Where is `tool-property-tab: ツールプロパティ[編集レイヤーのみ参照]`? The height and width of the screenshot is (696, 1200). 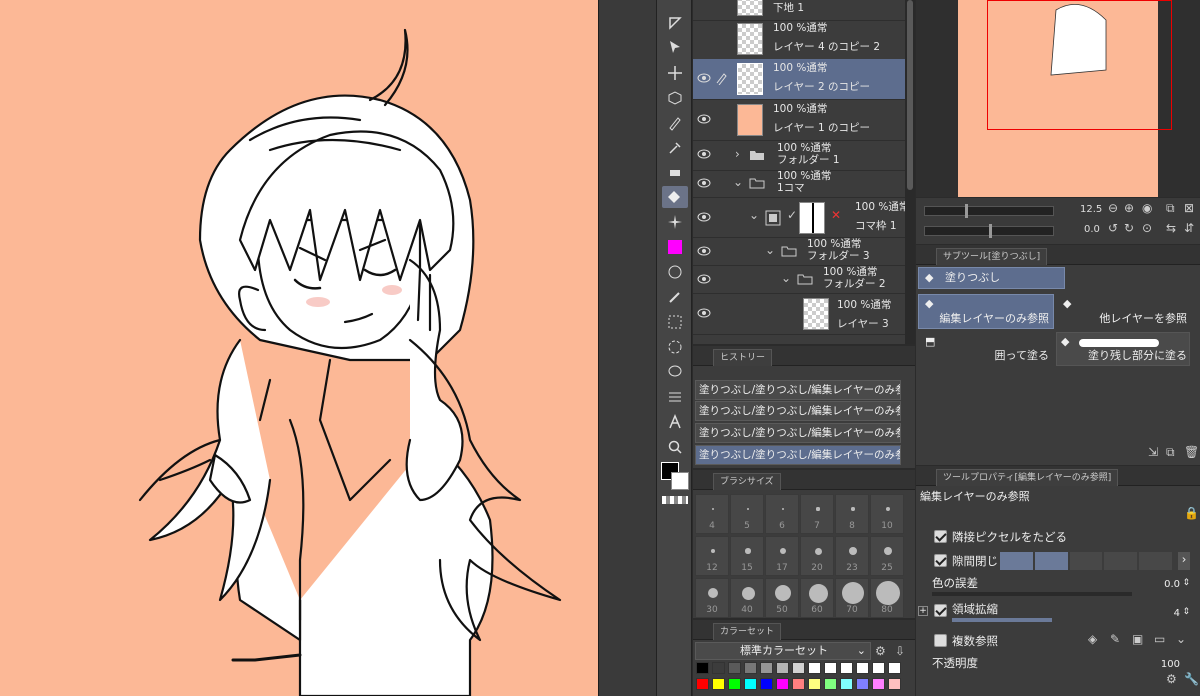
tool-property-tab: ツールプロパティ[編集レイヤーのみ参照] is located at coordinates (1027, 477).